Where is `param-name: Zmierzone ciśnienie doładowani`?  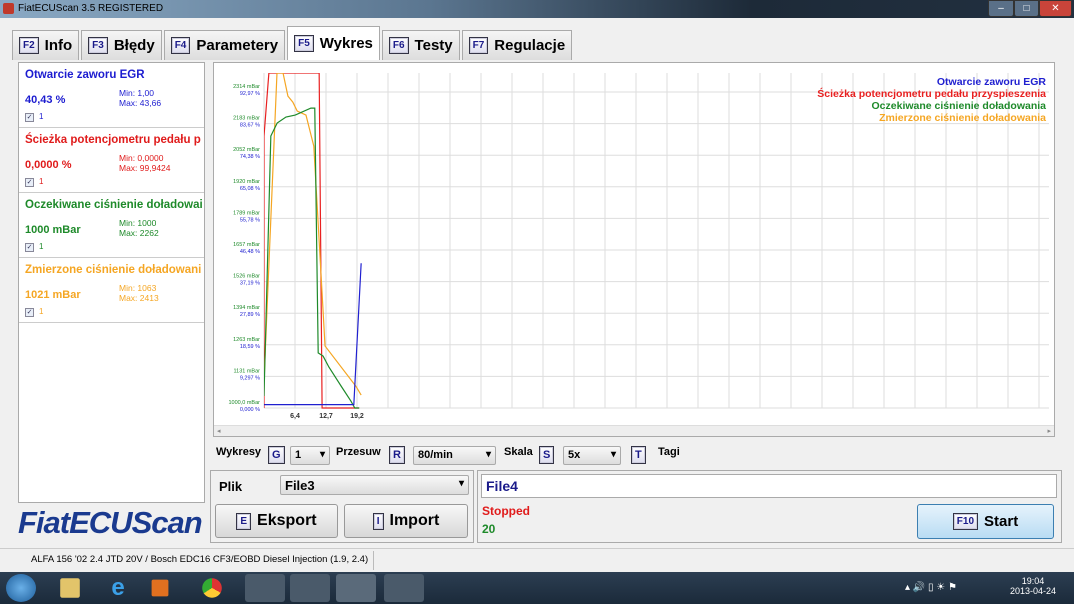 param-name: Zmierzone ciśnienie doładowani is located at coordinates (113, 270).